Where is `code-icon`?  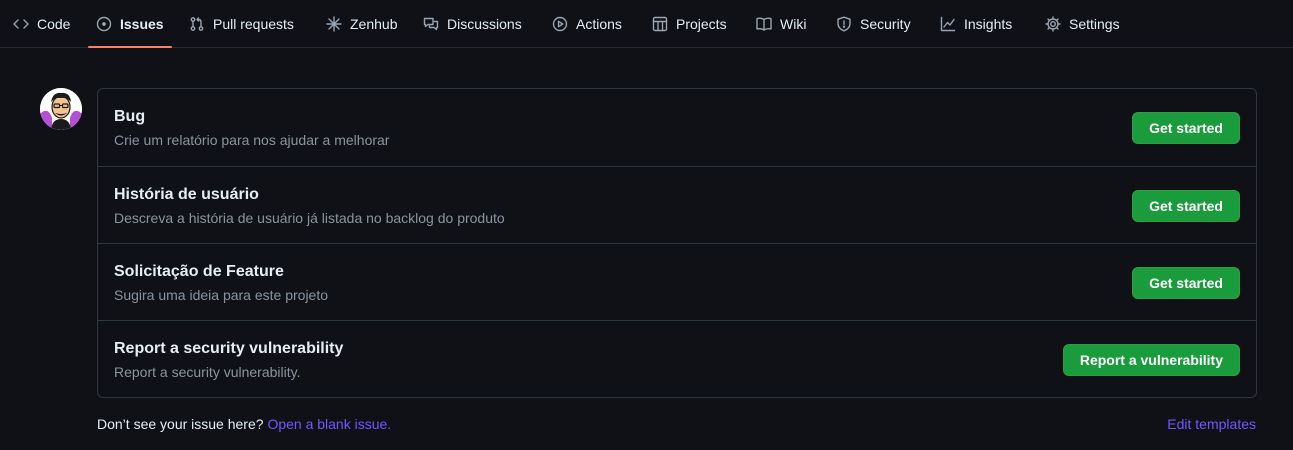 code-icon is located at coordinates (21, 24).